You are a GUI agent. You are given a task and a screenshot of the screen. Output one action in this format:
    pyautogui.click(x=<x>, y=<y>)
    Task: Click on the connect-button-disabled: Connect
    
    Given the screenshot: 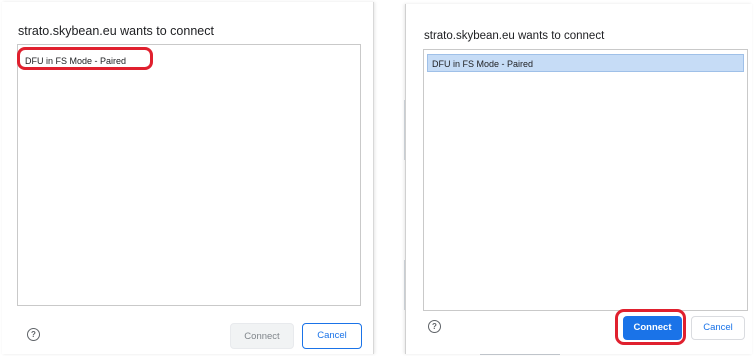 What is the action you would take?
    pyautogui.click(x=262, y=336)
    